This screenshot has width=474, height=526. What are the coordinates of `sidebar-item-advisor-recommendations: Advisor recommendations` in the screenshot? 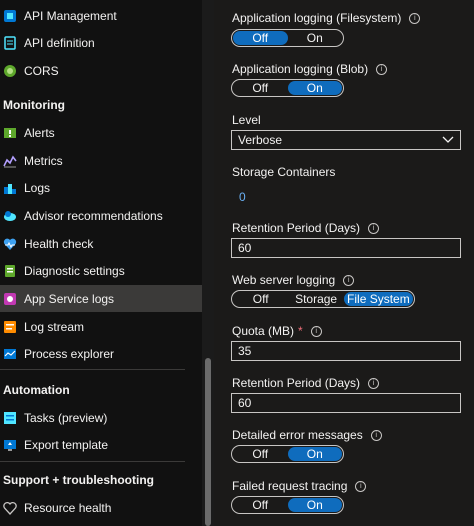 It's located at (101, 215).